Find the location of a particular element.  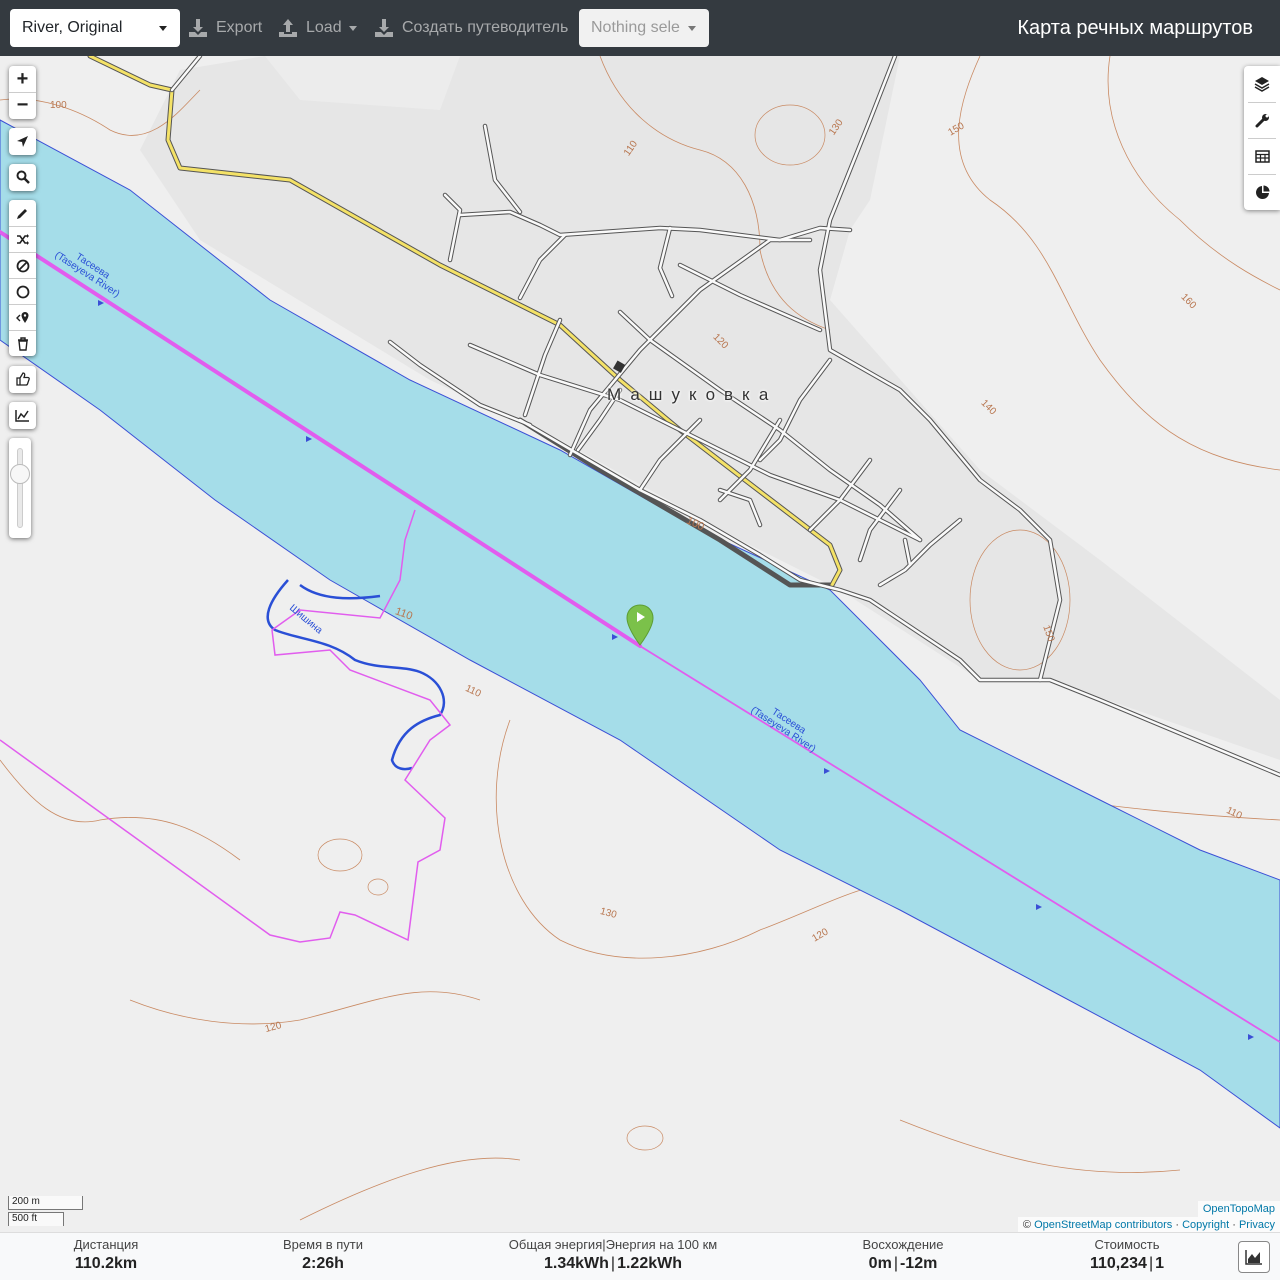

draw-button is located at coordinates (22, 213).